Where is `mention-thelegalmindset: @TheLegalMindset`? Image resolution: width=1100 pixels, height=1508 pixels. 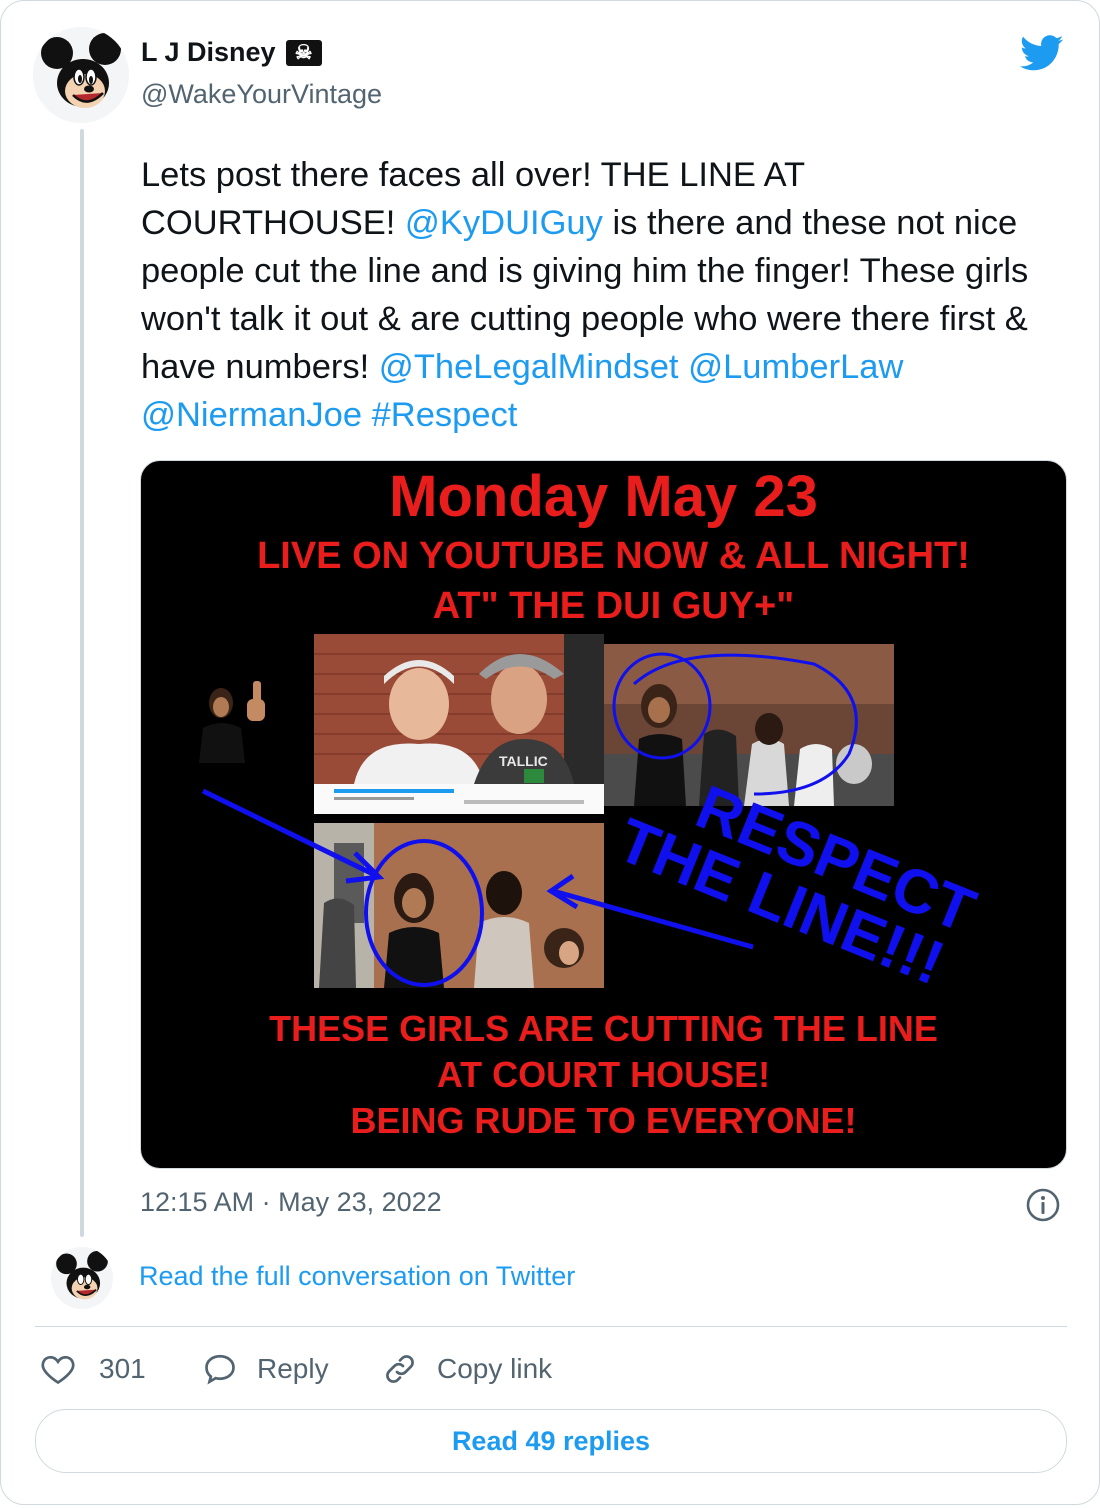 mention-thelegalmindset: @TheLegalMindset is located at coordinates (529, 367).